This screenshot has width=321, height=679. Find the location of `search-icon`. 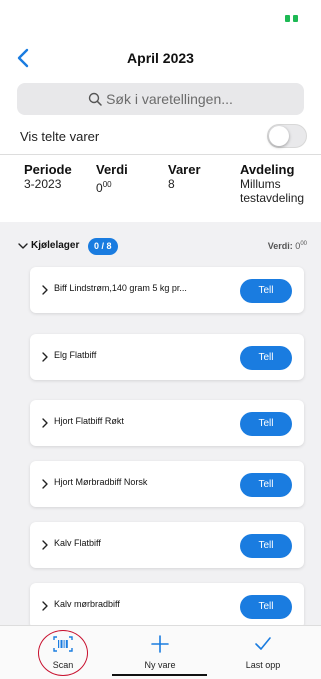

search-icon is located at coordinates (95, 99).